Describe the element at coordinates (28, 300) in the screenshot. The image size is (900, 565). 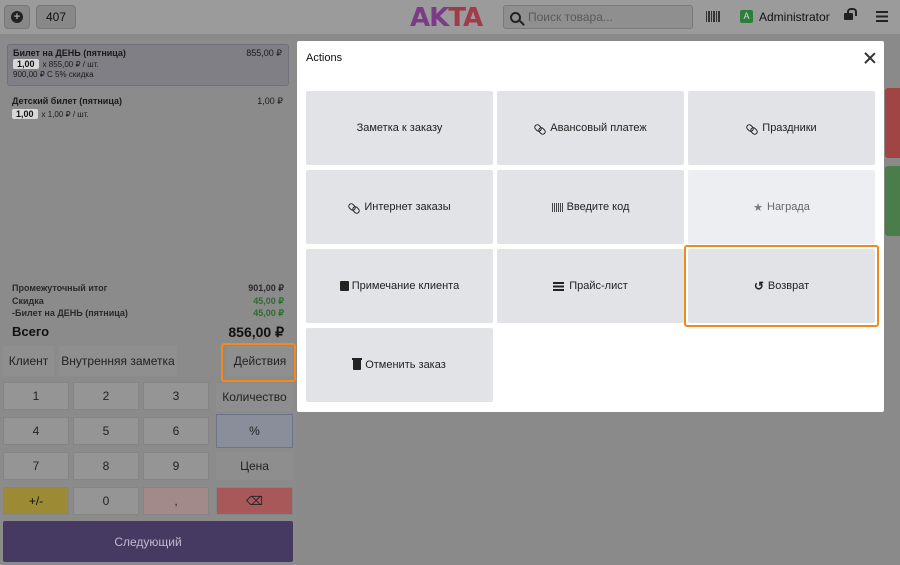
I see `discount-label: Скидка` at that location.